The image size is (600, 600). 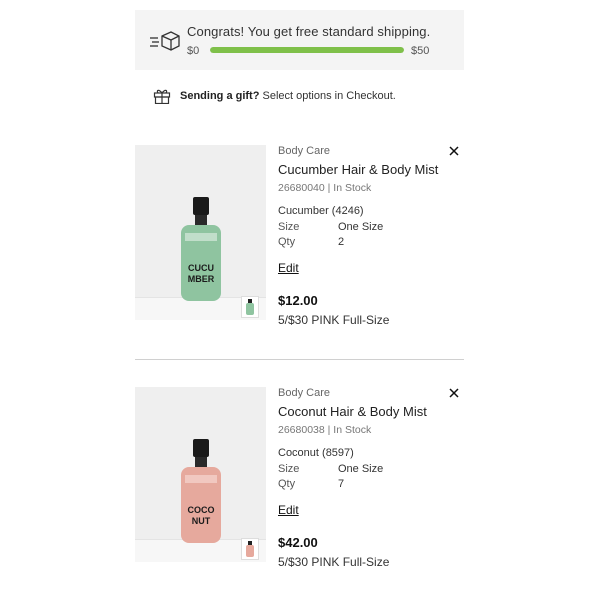 What do you see at coordinates (298, 300) in the screenshot?
I see `item-price: $12.00` at bounding box center [298, 300].